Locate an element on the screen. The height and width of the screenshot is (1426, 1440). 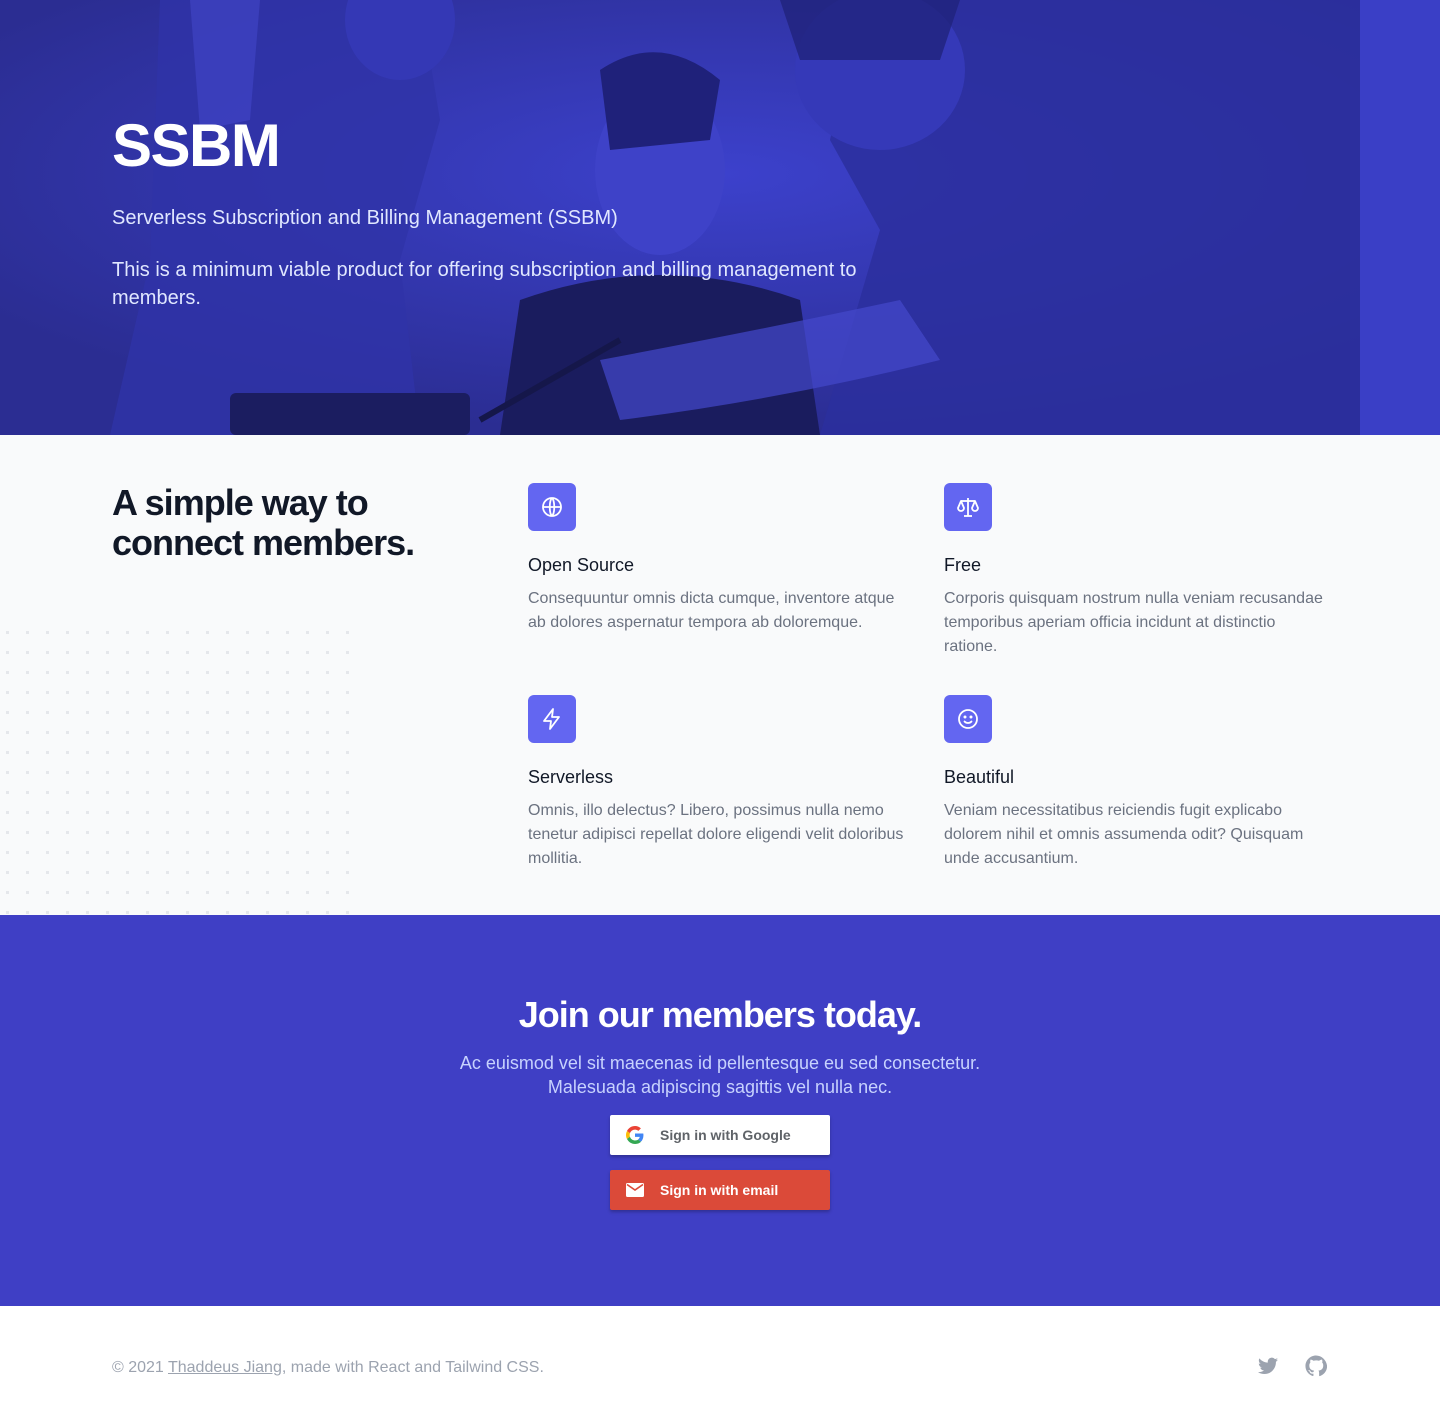
sign-in-google-button: Sign in with Google is located at coordinates (720, 1135).